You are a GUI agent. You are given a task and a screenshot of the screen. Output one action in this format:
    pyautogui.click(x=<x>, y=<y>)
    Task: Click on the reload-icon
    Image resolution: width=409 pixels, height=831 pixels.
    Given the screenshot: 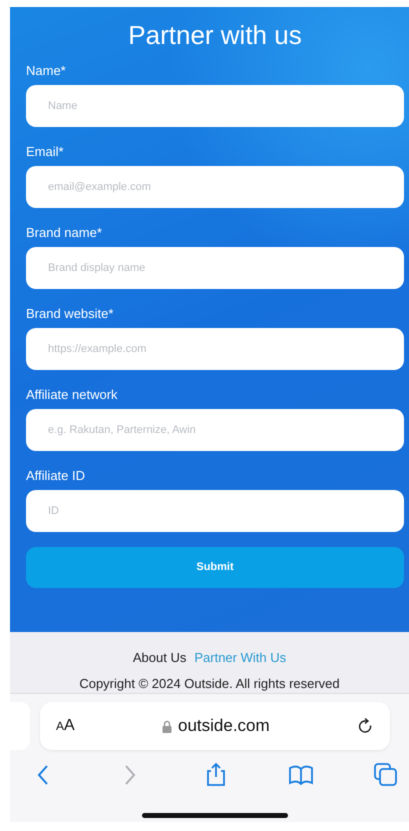 What is the action you would take?
    pyautogui.click(x=365, y=726)
    